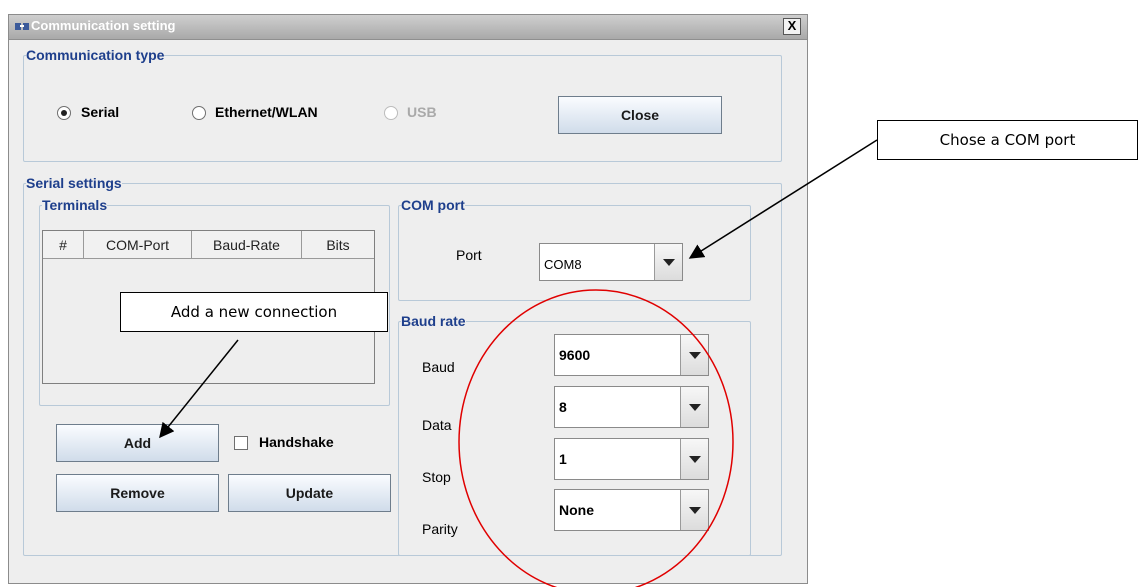  Describe the element at coordinates (783, 199) in the screenshot. I see `com-port-arrow` at that location.